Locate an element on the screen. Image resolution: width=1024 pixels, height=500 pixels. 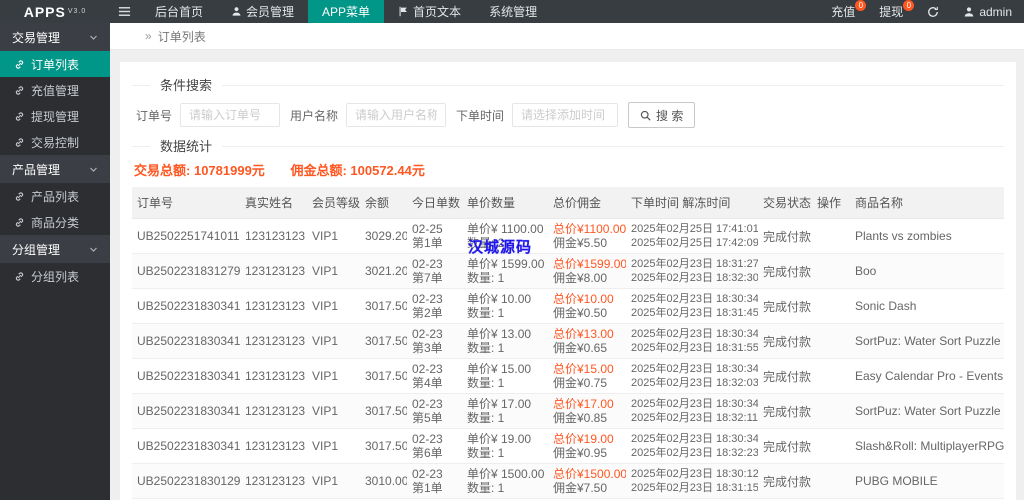
search-button: 搜 索 is located at coordinates (662, 115).